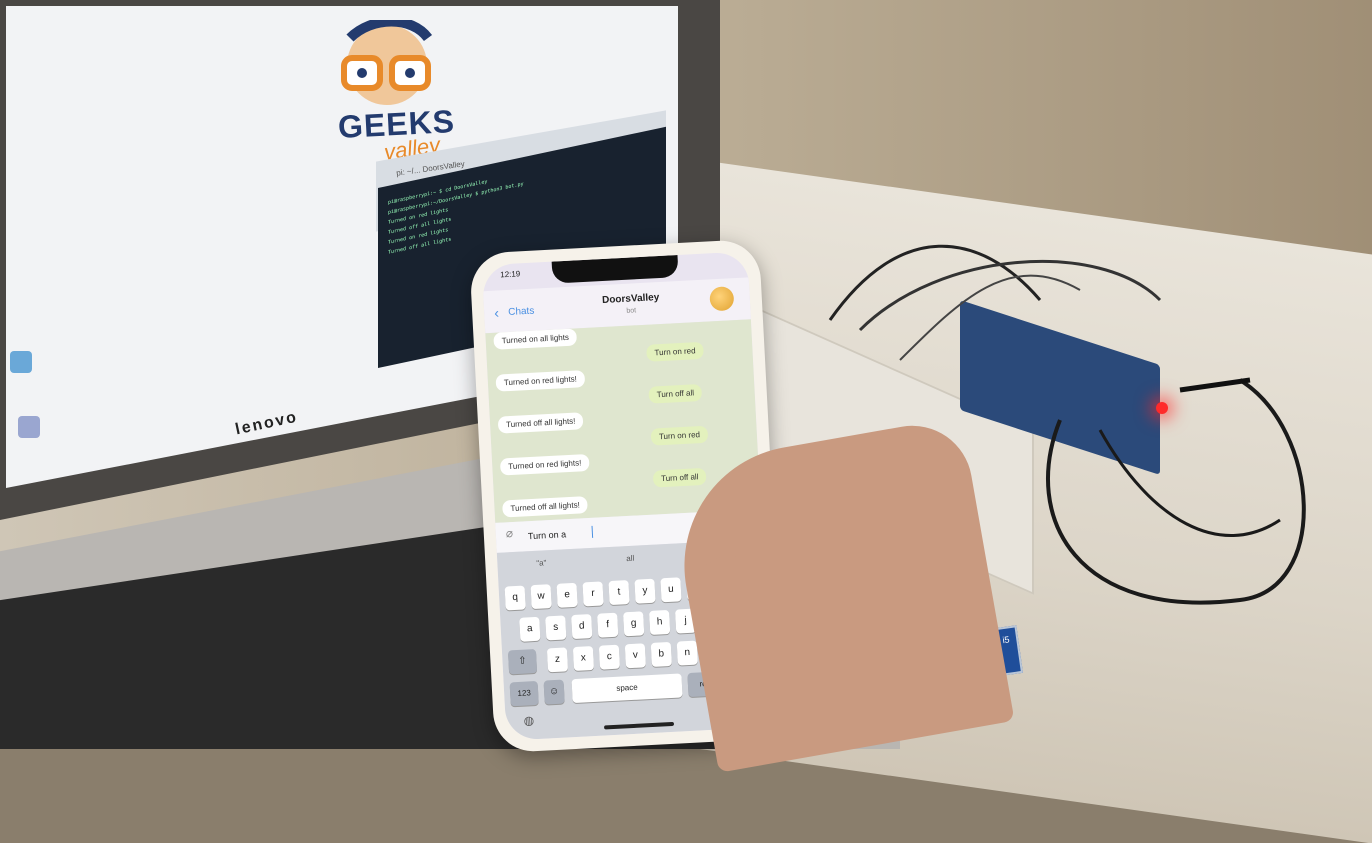  I want to click on key-s: s, so click(556, 628).